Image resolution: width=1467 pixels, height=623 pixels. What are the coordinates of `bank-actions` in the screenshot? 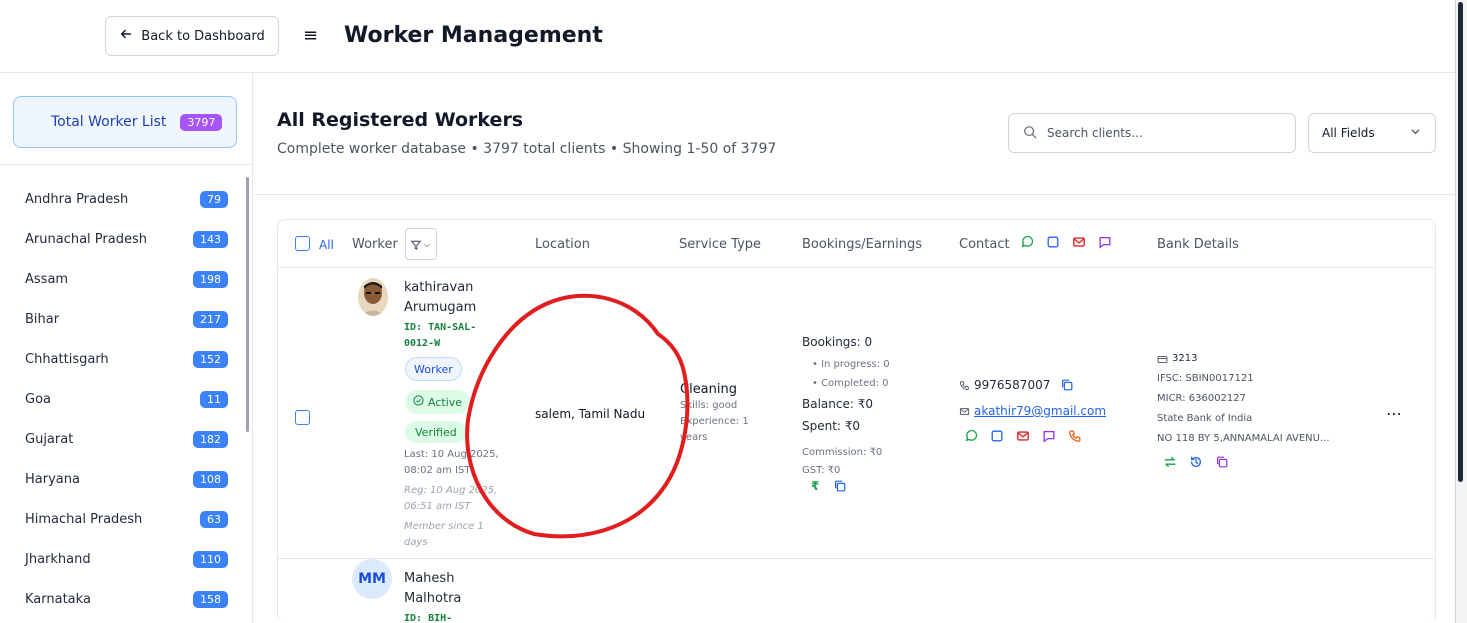 It's located at (1257, 462).